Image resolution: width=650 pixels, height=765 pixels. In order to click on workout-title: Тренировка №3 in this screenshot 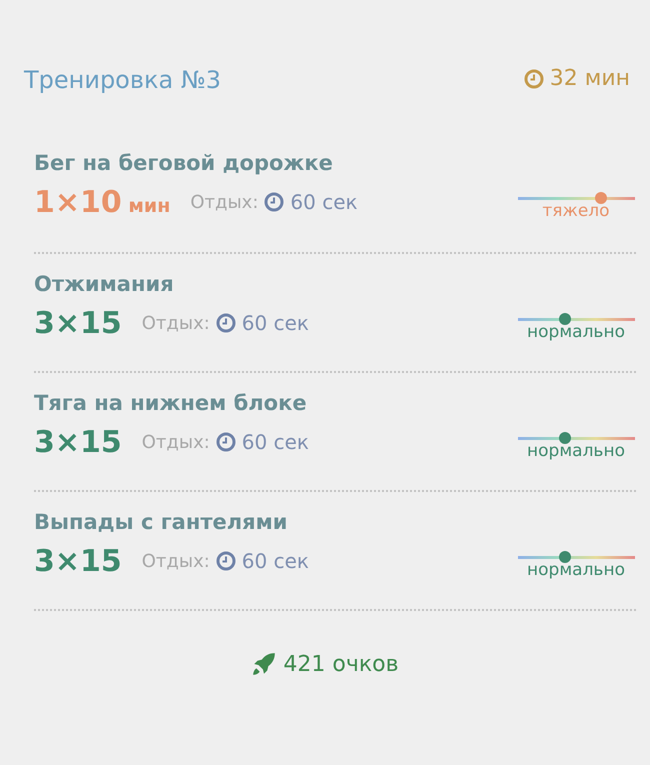, I will do `click(123, 80)`.